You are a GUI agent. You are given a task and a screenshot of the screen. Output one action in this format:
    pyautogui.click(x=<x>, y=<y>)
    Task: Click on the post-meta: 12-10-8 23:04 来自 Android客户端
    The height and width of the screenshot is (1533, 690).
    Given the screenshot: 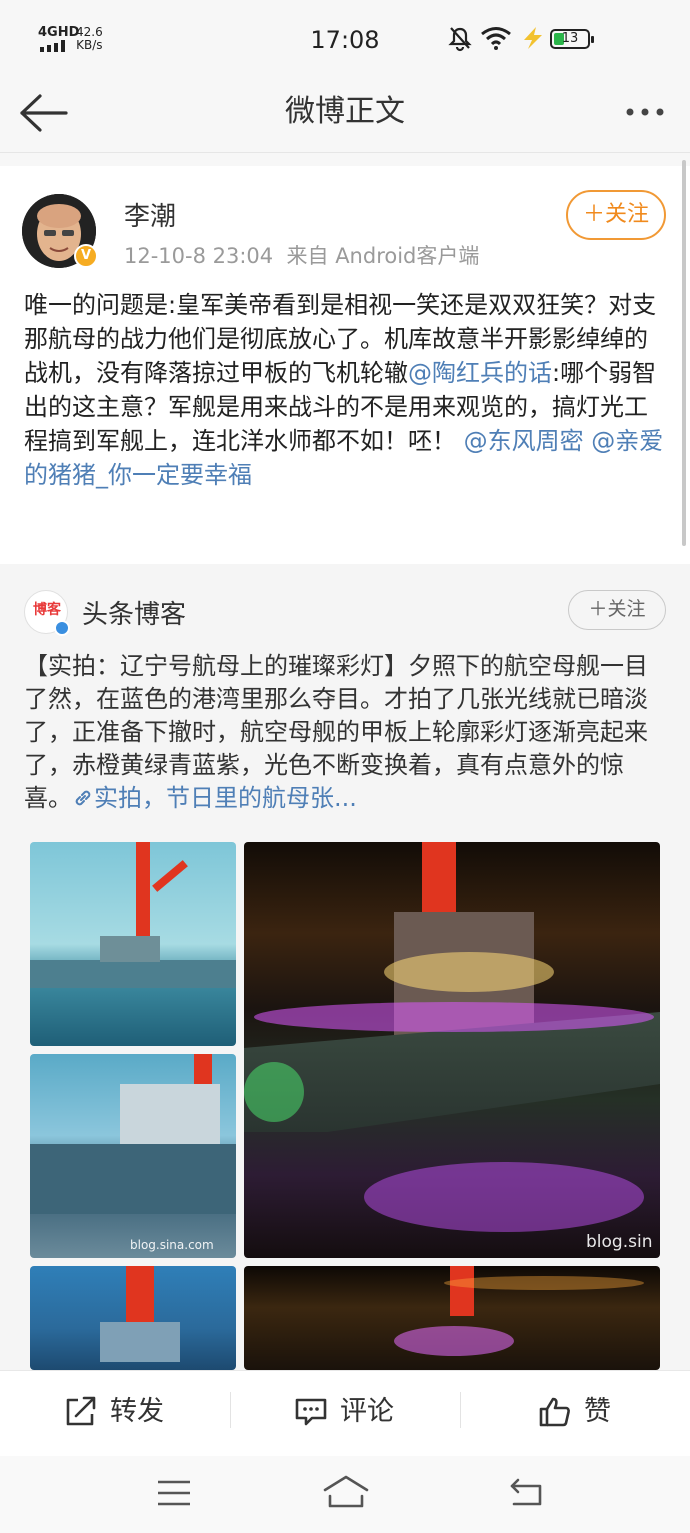 What is the action you would take?
    pyautogui.click(x=301, y=255)
    